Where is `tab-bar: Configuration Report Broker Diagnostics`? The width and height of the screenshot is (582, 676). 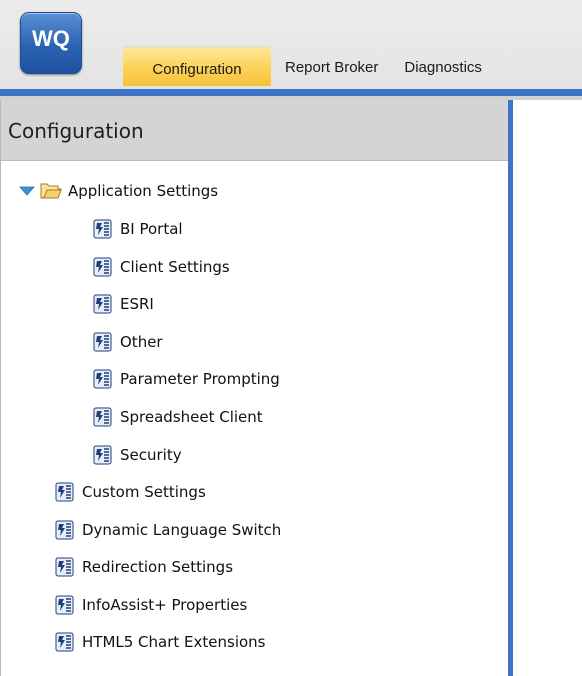
tab-bar: Configuration Report Broker Diagnostics is located at coordinates (306, 66).